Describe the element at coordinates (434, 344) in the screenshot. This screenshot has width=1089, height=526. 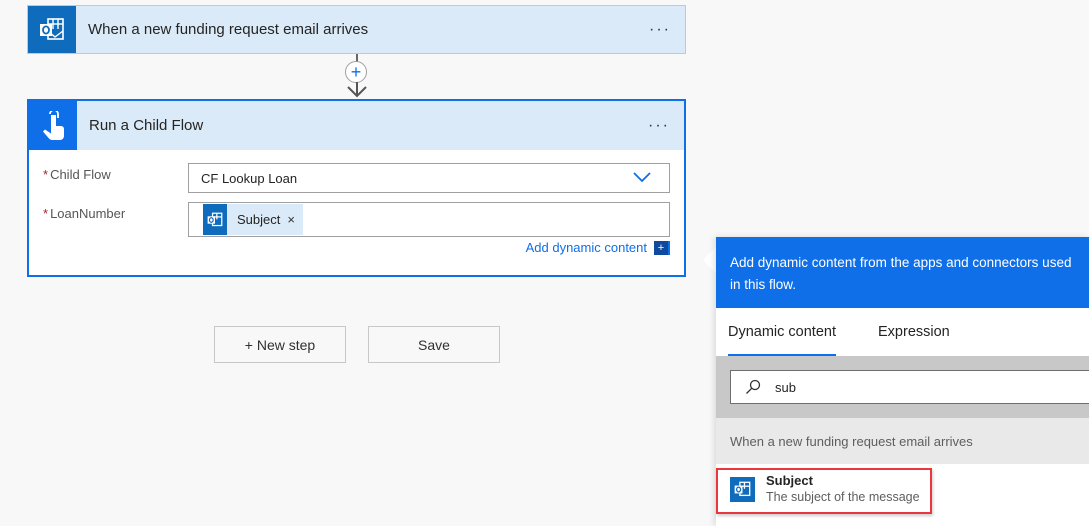
I see `save-button: Save` at that location.